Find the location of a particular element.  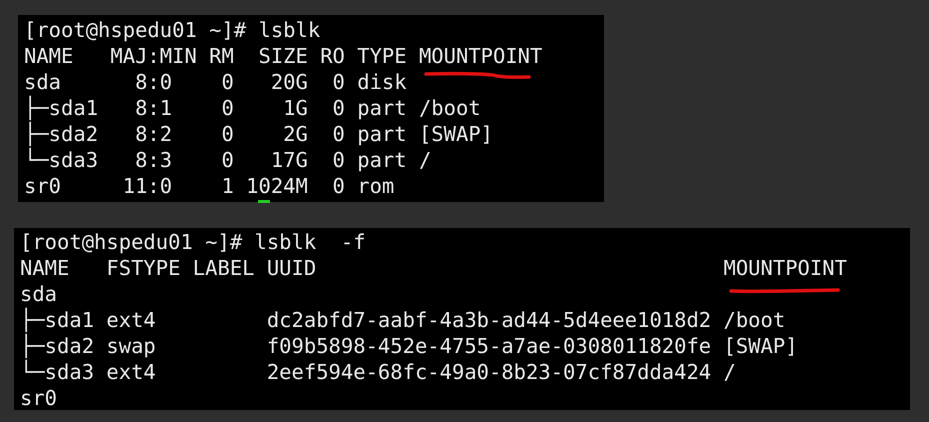

terminal-line: sr0 is located at coordinates (39, 398).